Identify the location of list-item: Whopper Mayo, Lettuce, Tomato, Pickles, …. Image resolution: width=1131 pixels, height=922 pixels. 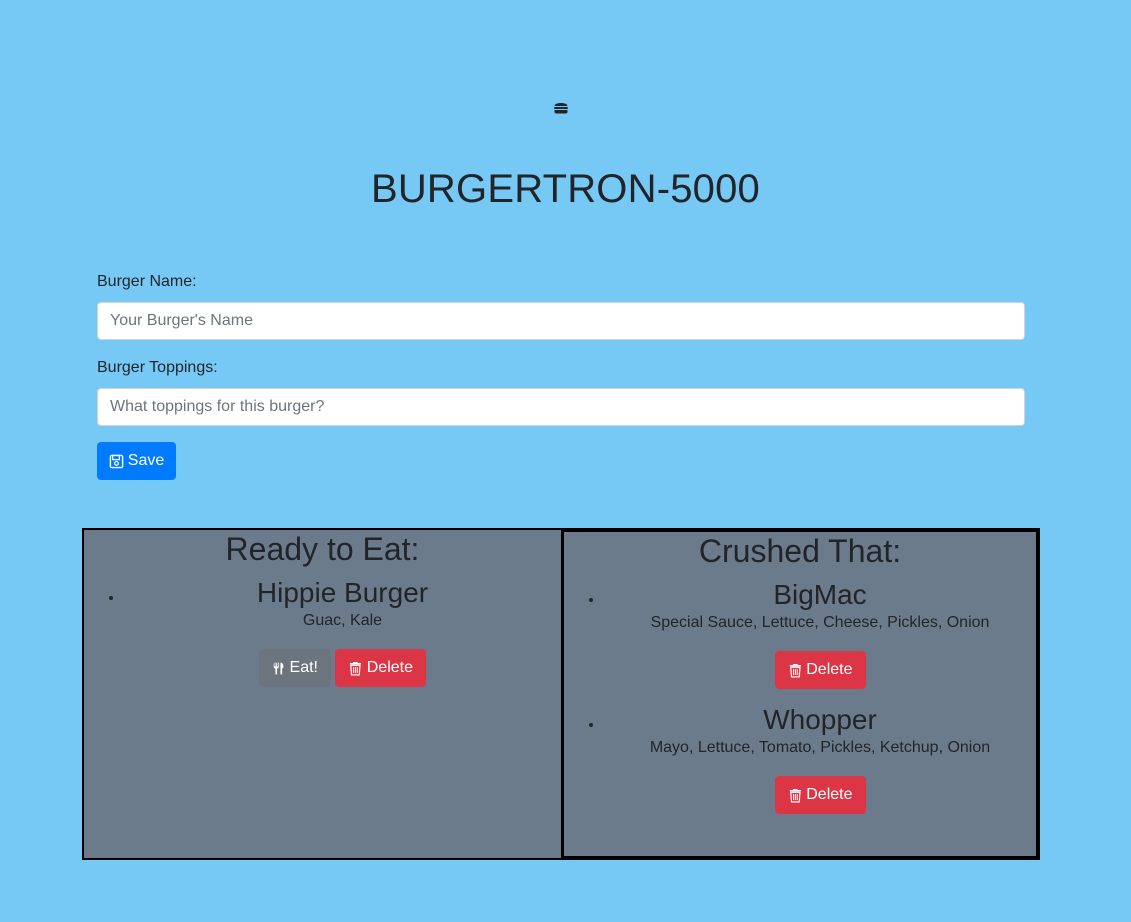
(820, 758).